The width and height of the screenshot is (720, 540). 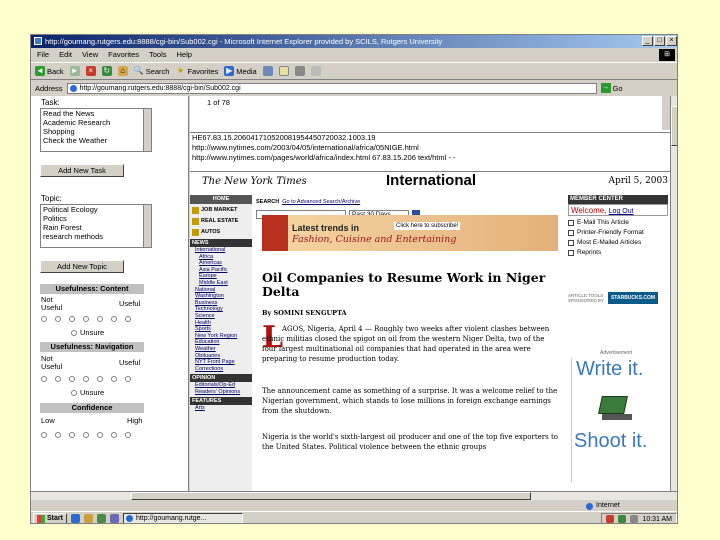 What do you see at coordinates (65, 55) in the screenshot?
I see `menu-edit: Edit` at bounding box center [65, 55].